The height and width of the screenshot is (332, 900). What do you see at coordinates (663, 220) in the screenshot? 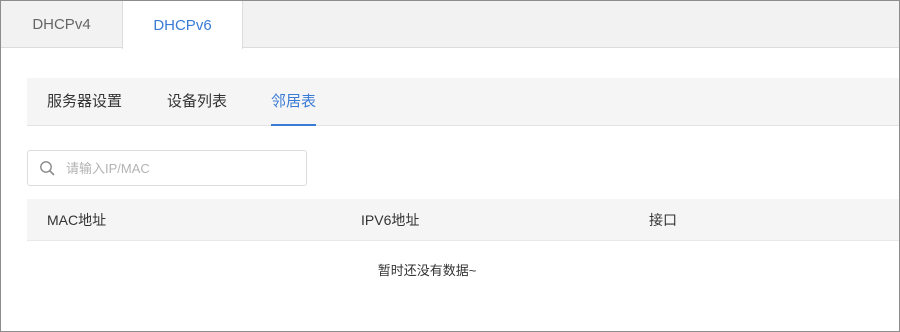
I see `column-header-interface: 接口` at bounding box center [663, 220].